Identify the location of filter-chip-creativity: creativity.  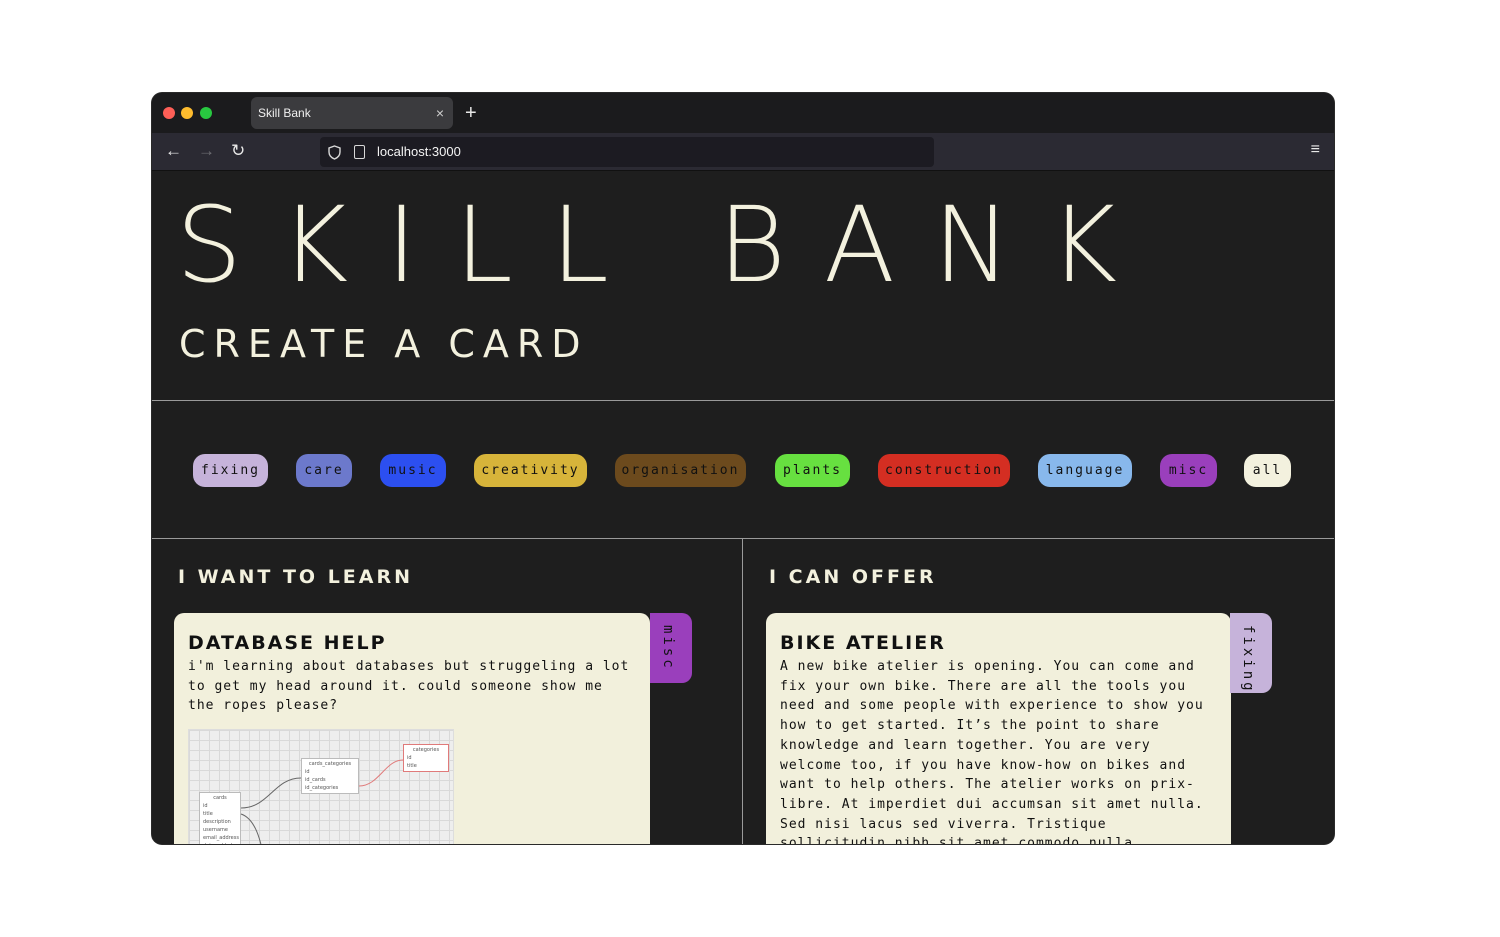
(530, 470).